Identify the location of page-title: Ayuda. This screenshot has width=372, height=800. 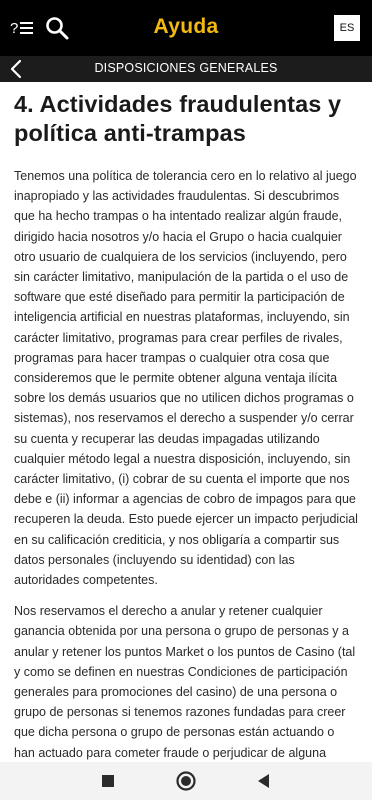
(186, 26).